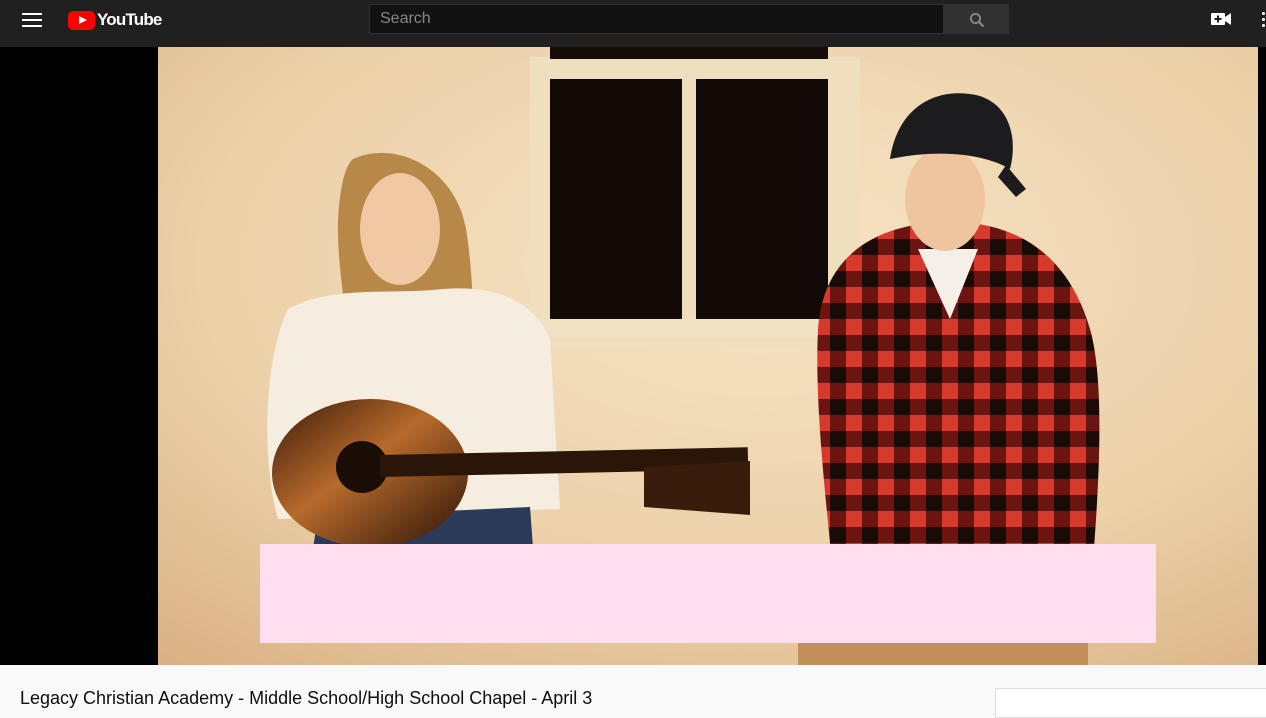 The image size is (1266, 718). I want to click on youtube-logo: YouTube, so click(115, 20).